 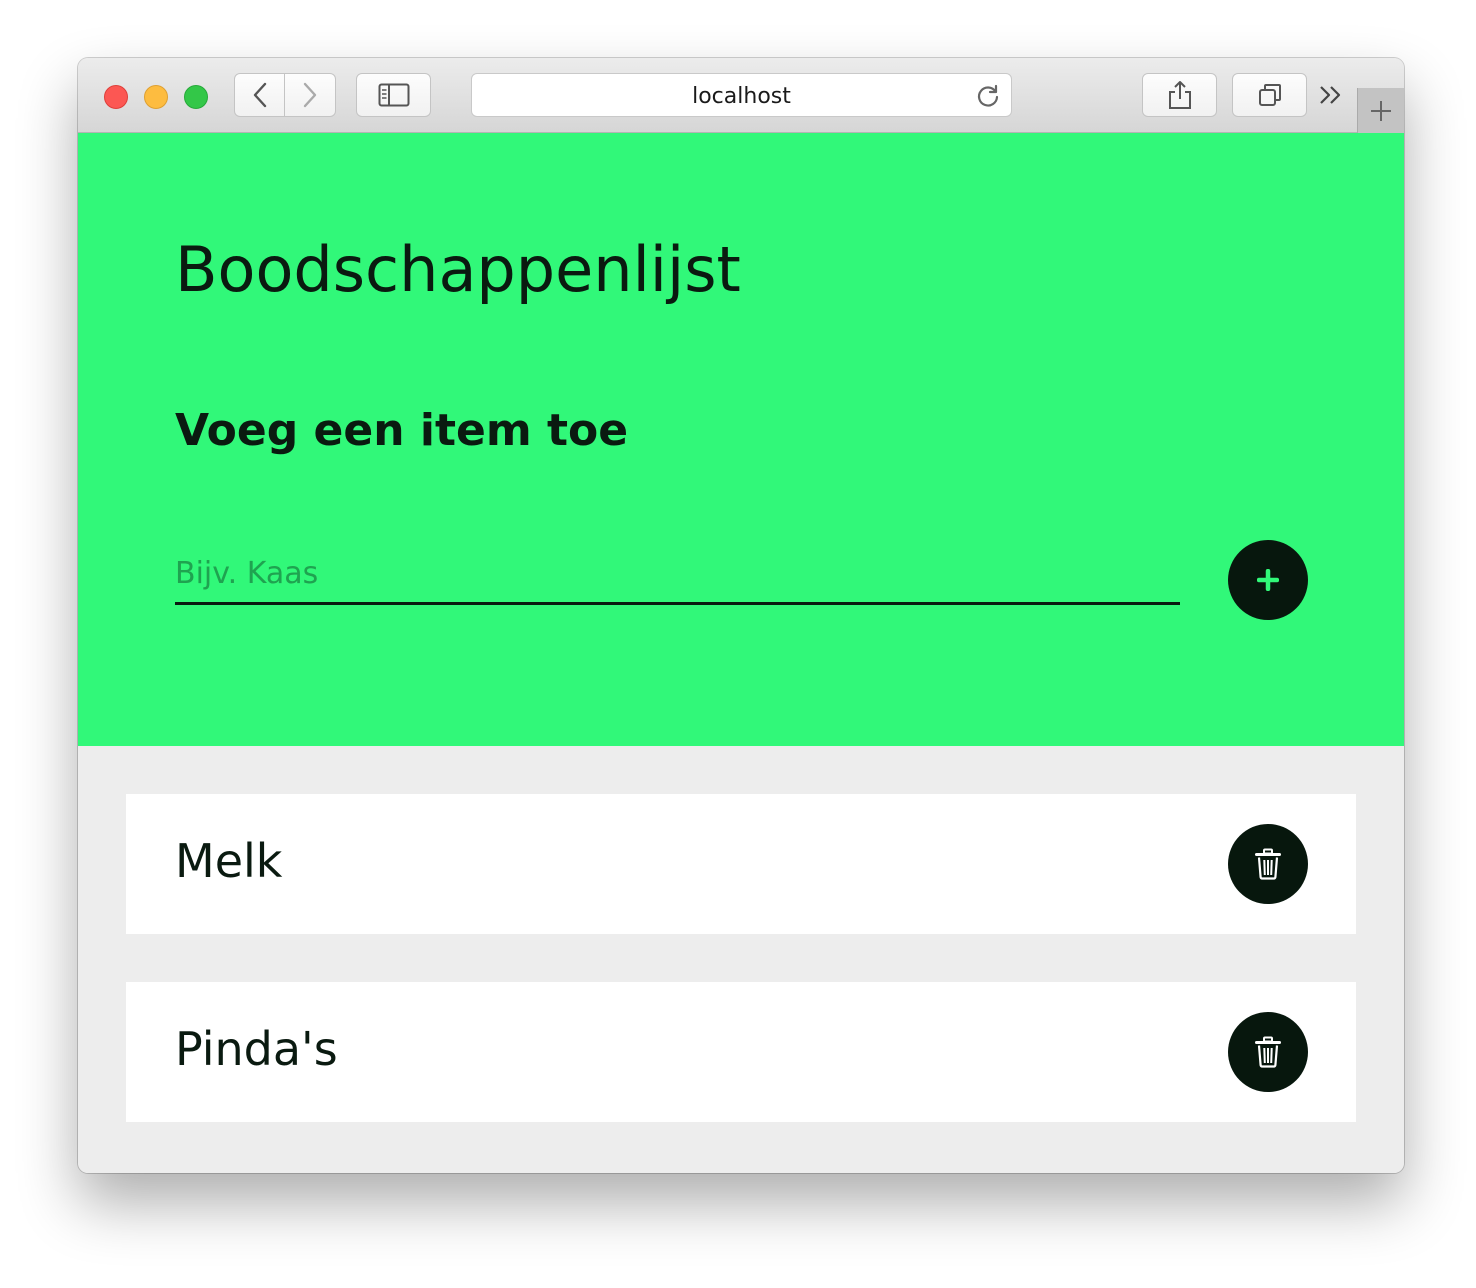 I want to click on address-bar: localhost, so click(x=741, y=95).